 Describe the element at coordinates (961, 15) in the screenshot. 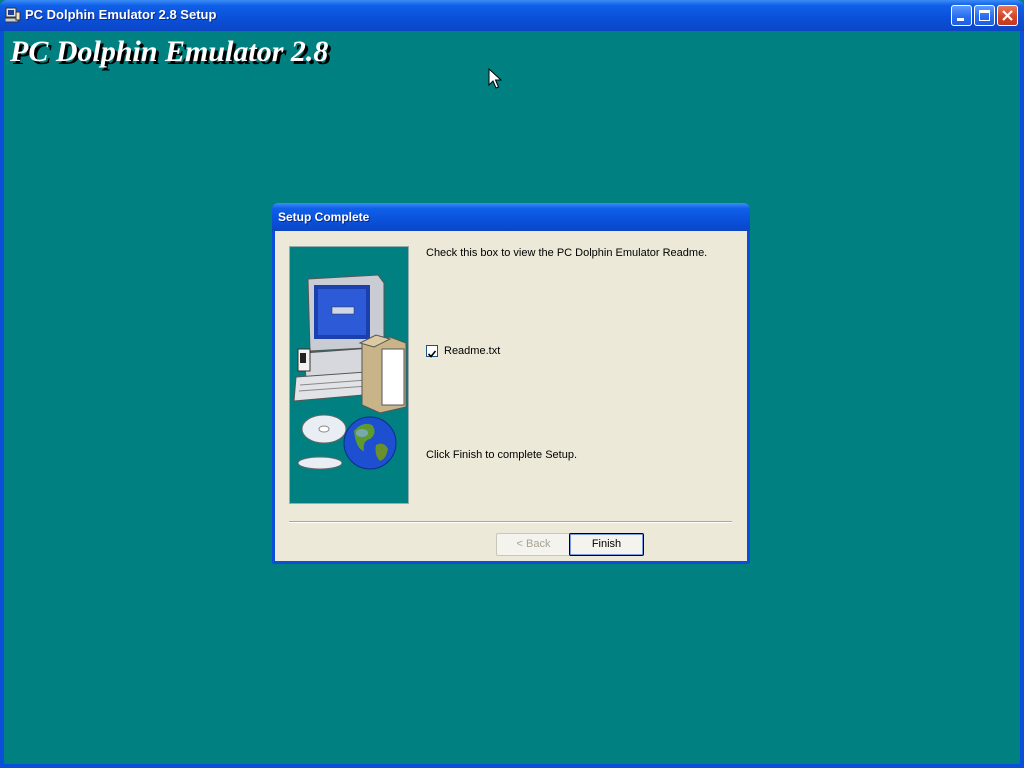

I see `minimize-button` at that location.